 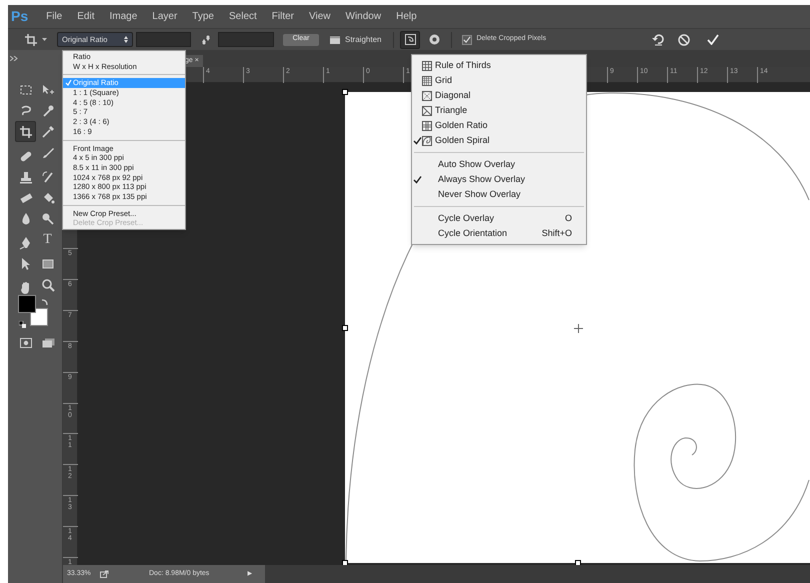 I want to click on menu-item-label: Rule of Thirds, so click(x=463, y=65).